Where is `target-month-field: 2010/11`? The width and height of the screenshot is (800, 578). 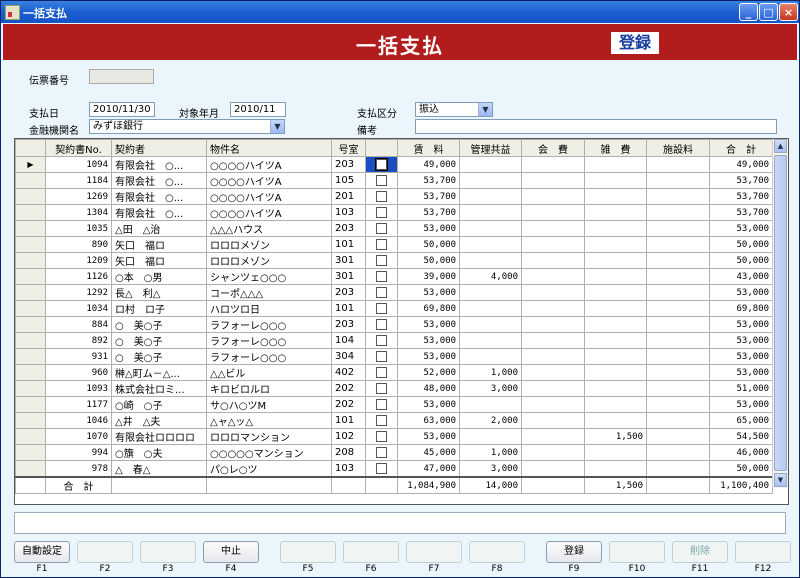
target-month-field: 2010/11 is located at coordinates (258, 109).